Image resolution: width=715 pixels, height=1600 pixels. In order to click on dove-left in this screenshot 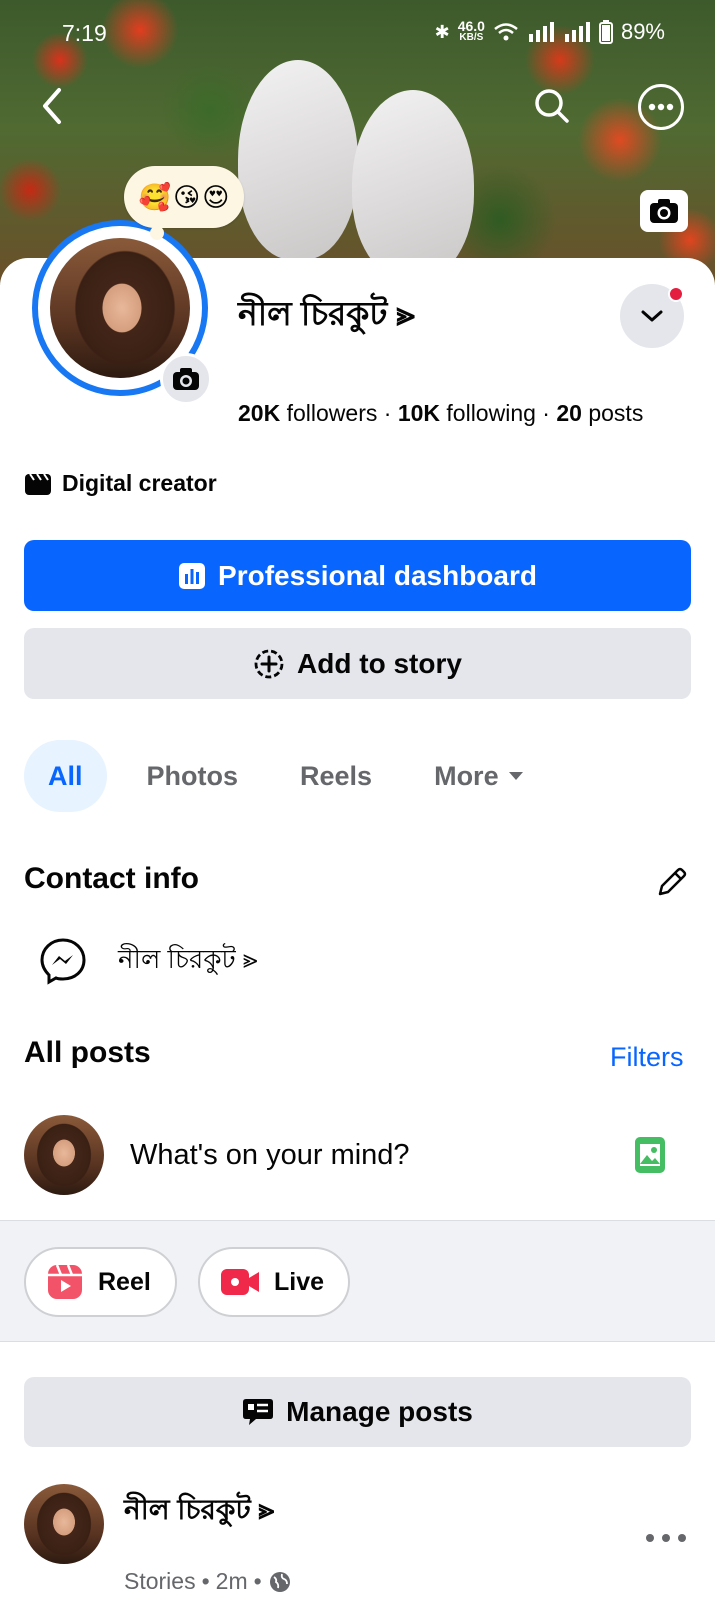, I will do `click(298, 160)`.